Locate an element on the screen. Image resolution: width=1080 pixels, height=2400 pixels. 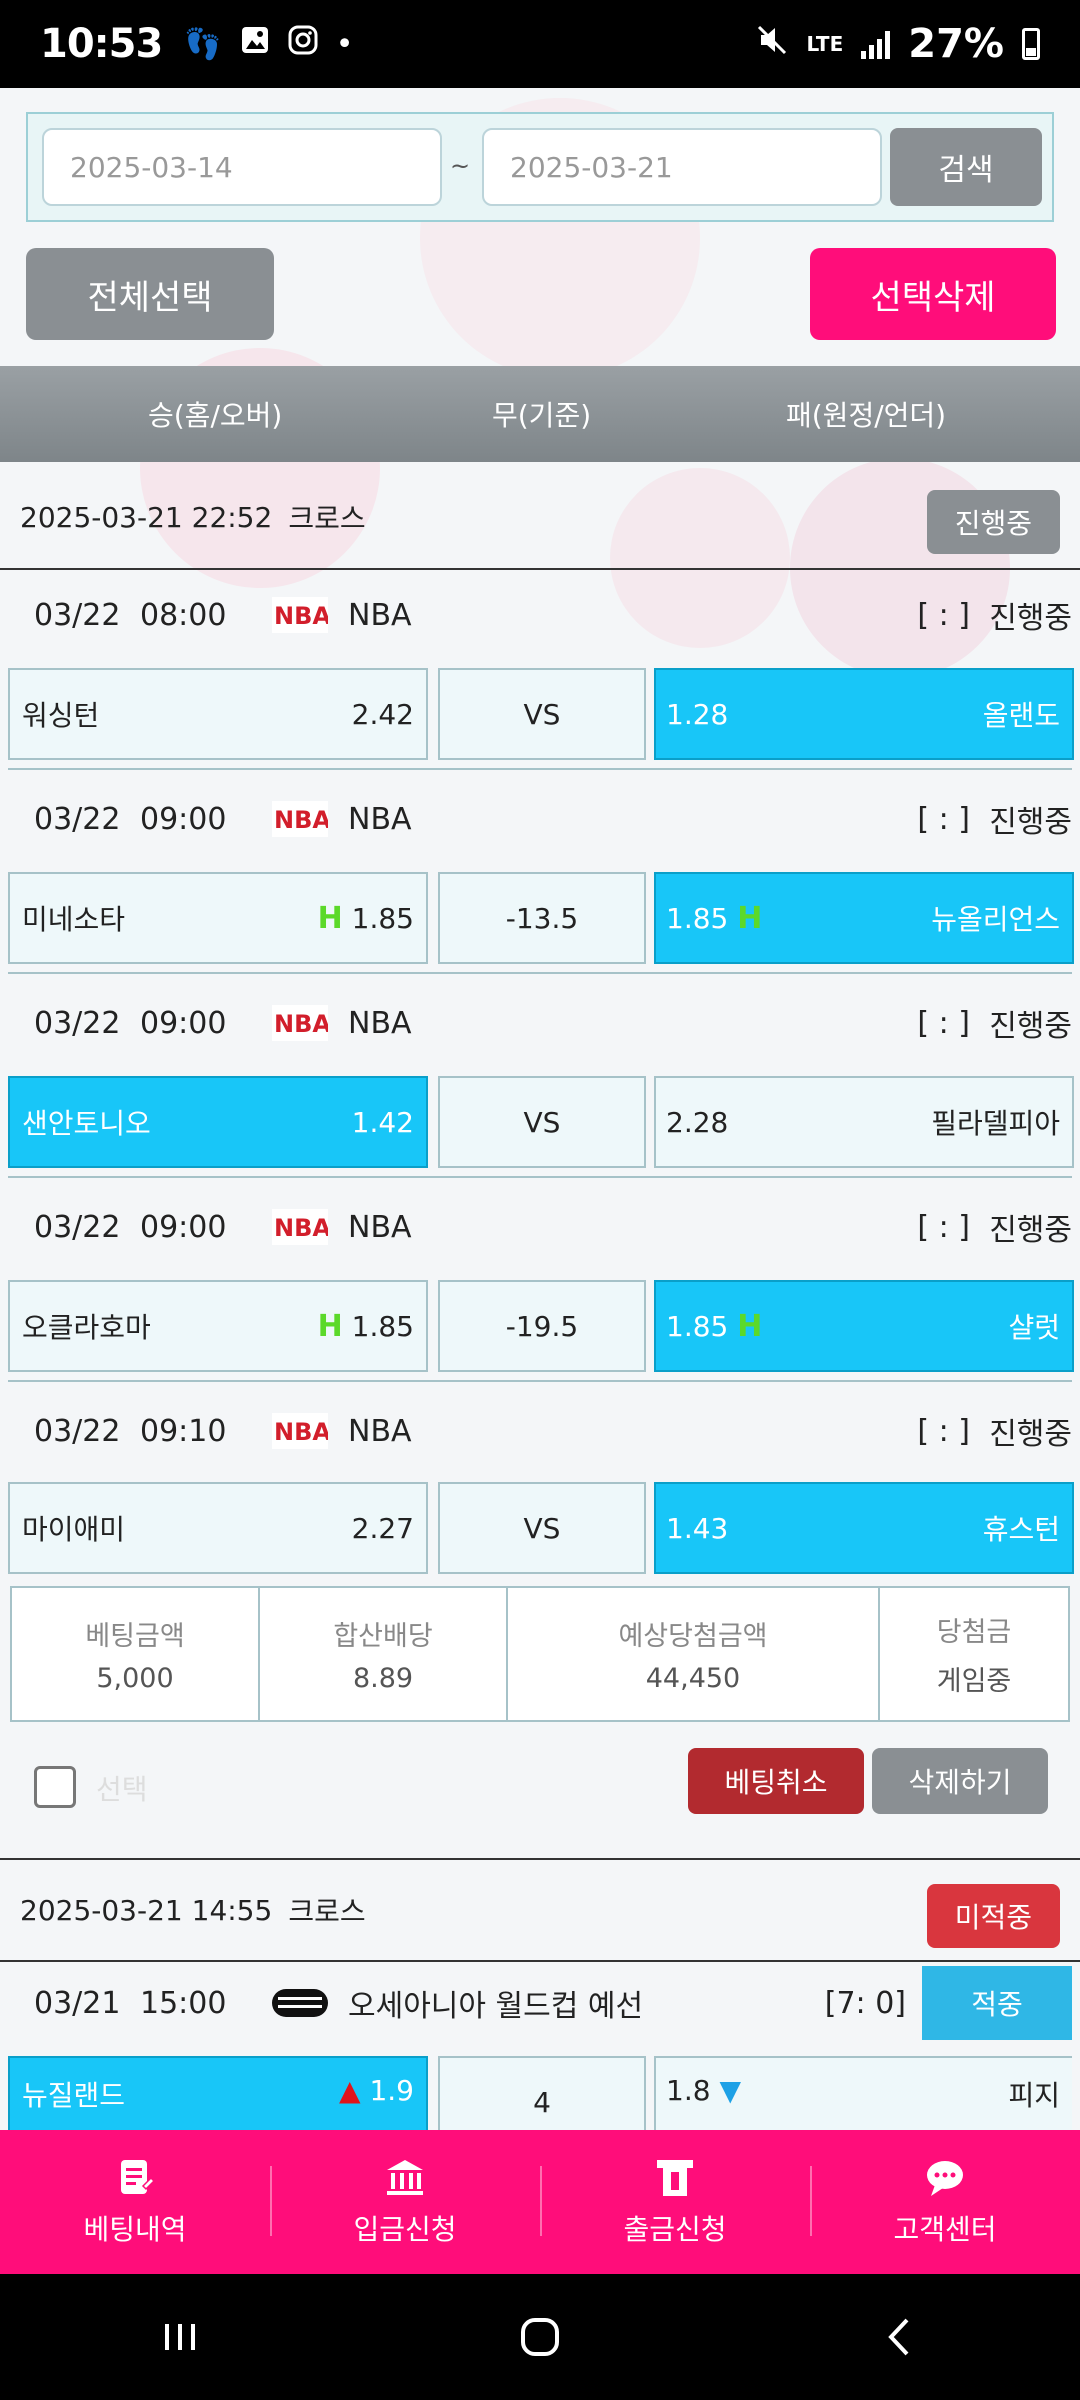
system-navigation-bar is located at coordinates (540, 2337).